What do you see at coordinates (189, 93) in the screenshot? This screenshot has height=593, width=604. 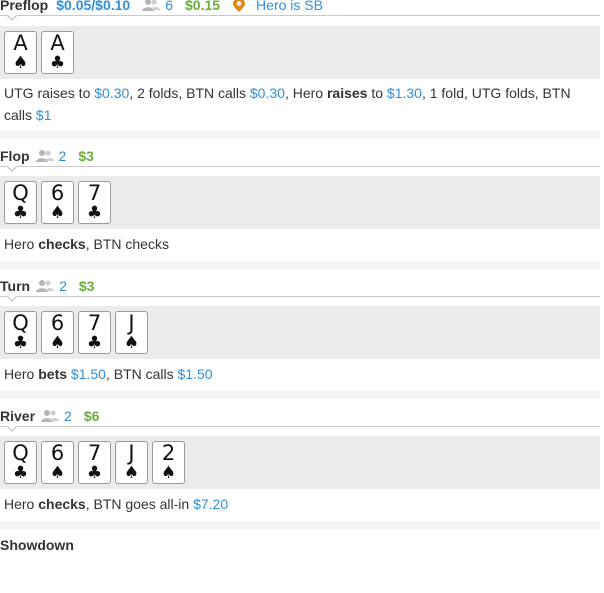 I see `action-part: , 2 folds, BTN calls` at bounding box center [189, 93].